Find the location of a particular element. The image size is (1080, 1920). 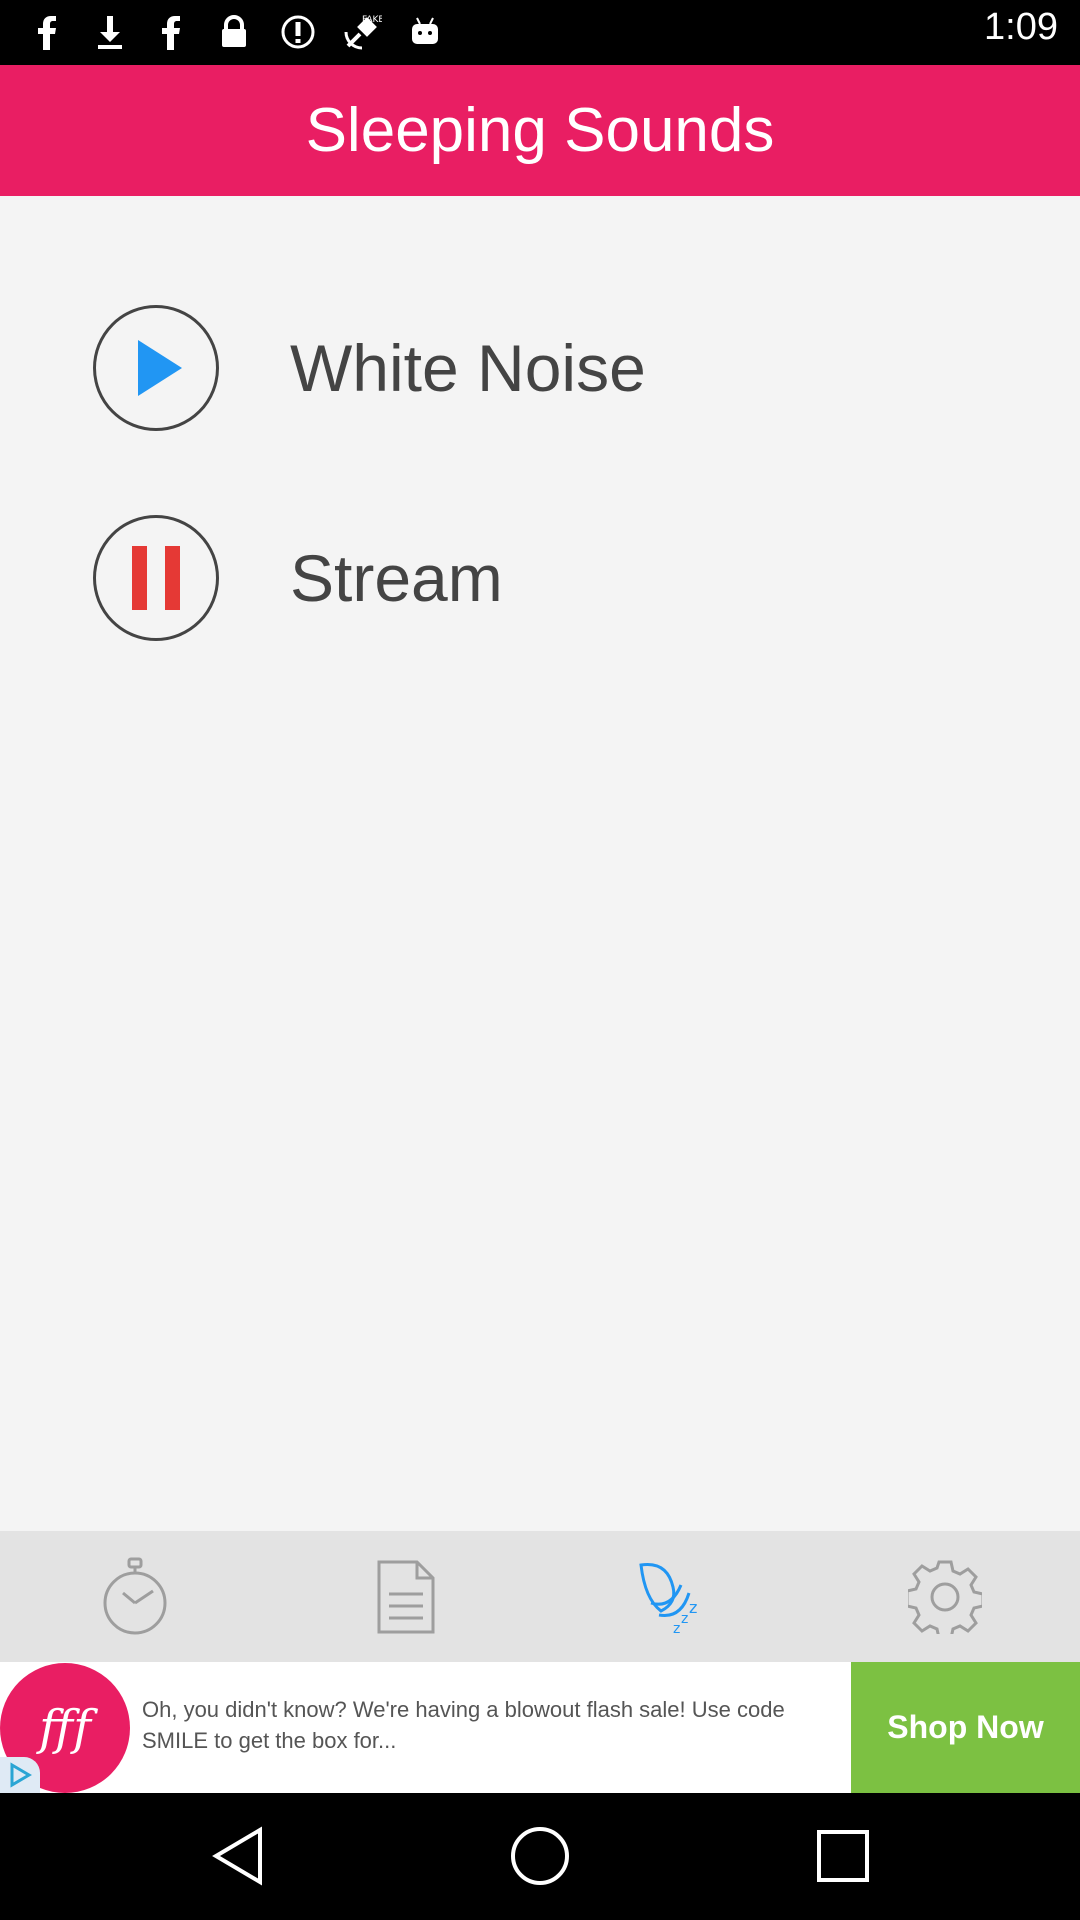

gear-icon is located at coordinates (945, 1597).